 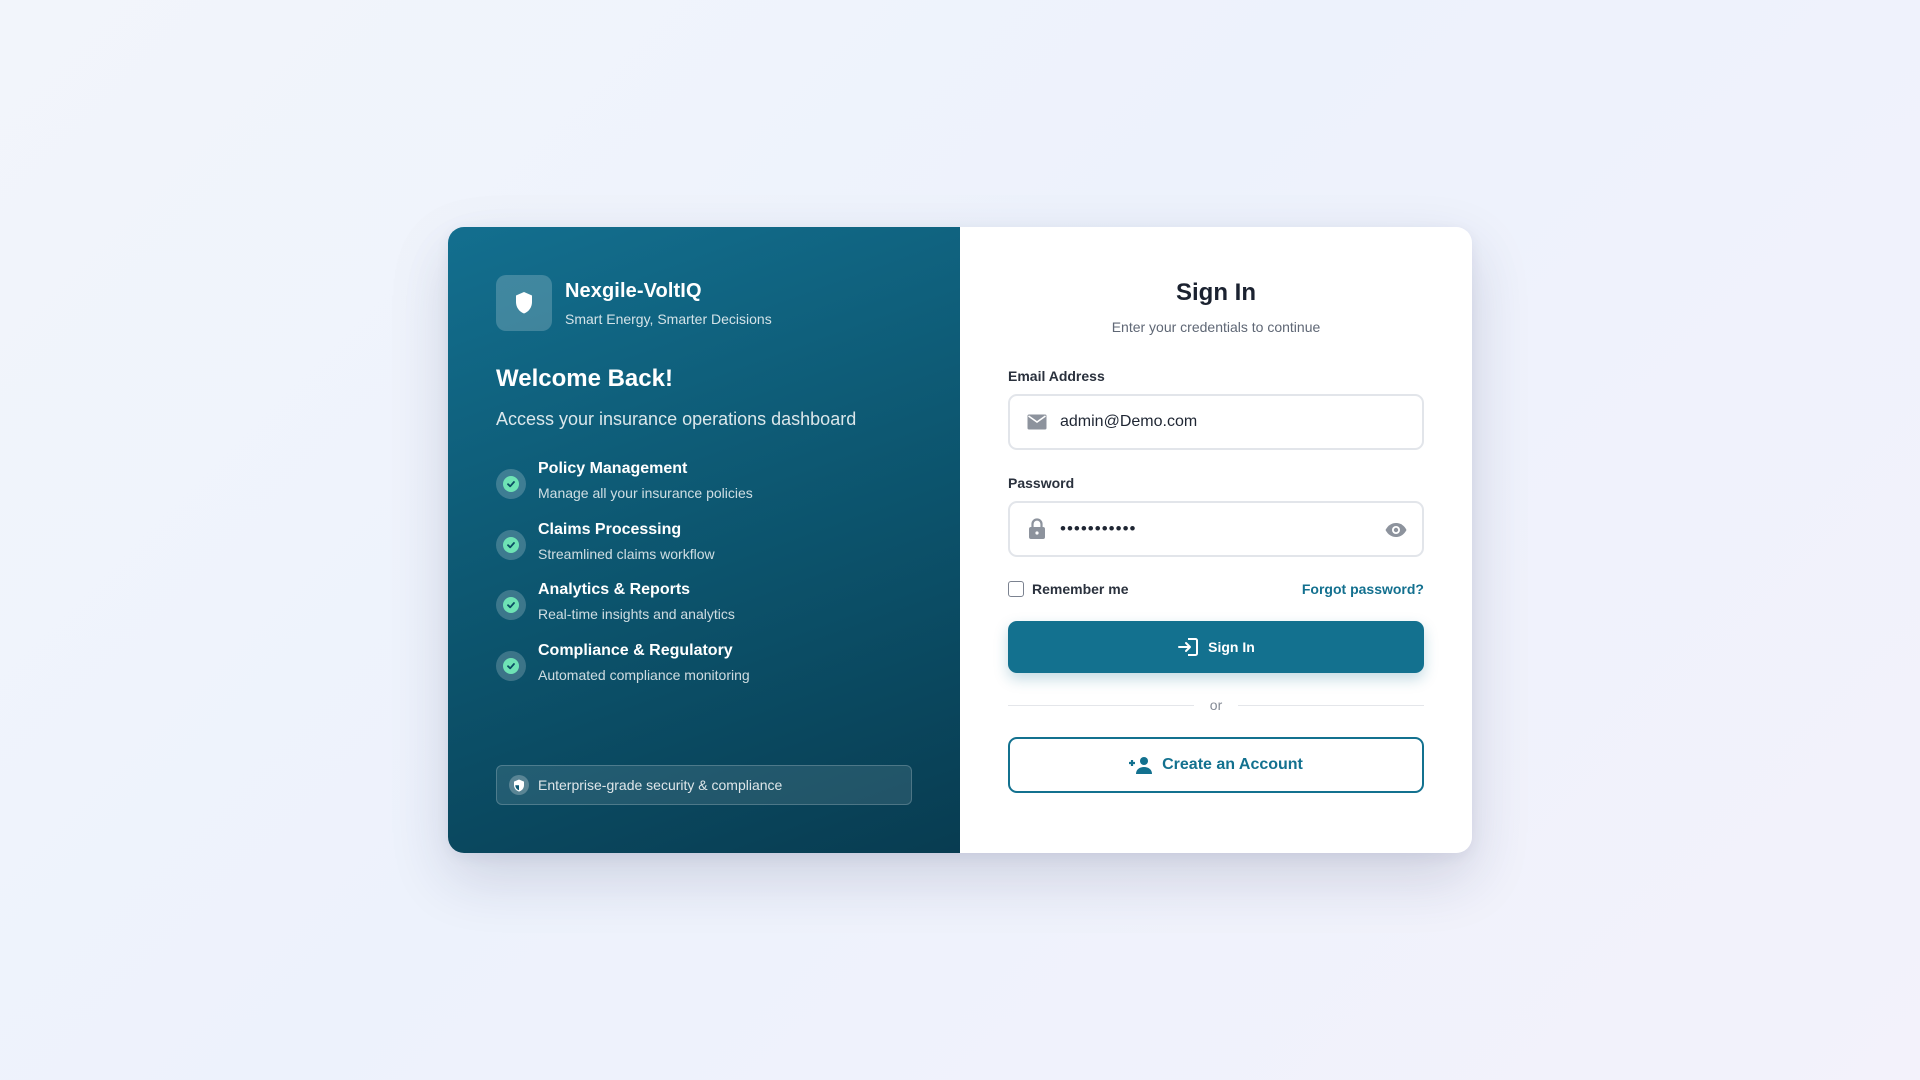 What do you see at coordinates (1216, 589) in the screenshot?
I see `options-row: Remember me Forgot password?` at bounding box center [1216, 589].